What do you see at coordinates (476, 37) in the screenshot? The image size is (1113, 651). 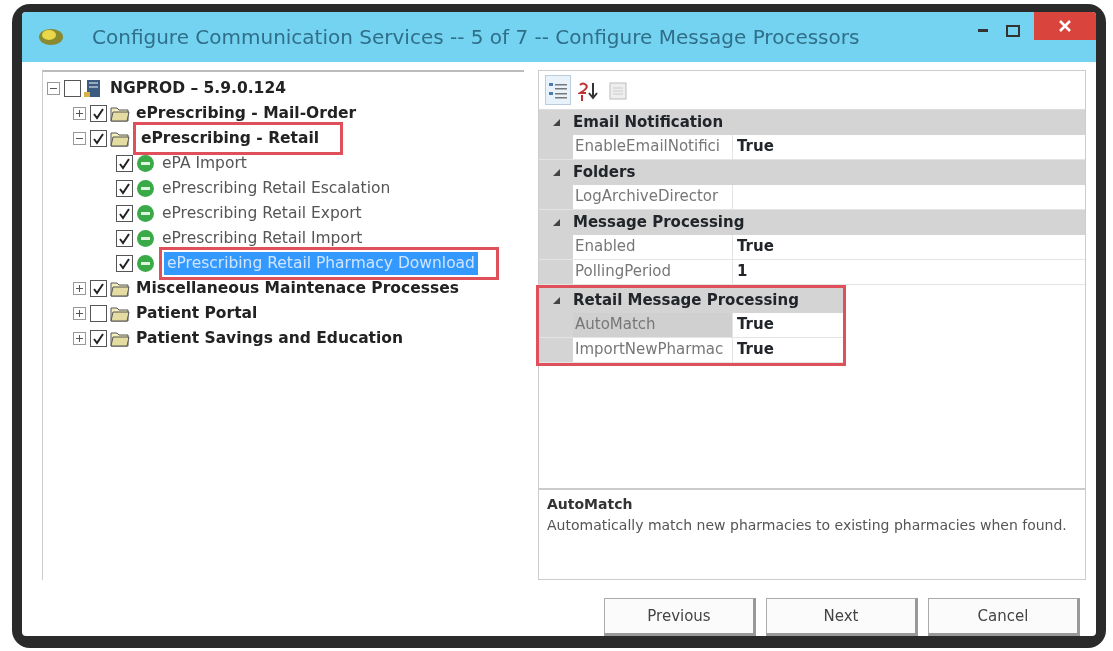 I see `window-title: Configure Communication Services -- 5 of 7 -- Configure Message Processors` at bounding box center [476, 37].